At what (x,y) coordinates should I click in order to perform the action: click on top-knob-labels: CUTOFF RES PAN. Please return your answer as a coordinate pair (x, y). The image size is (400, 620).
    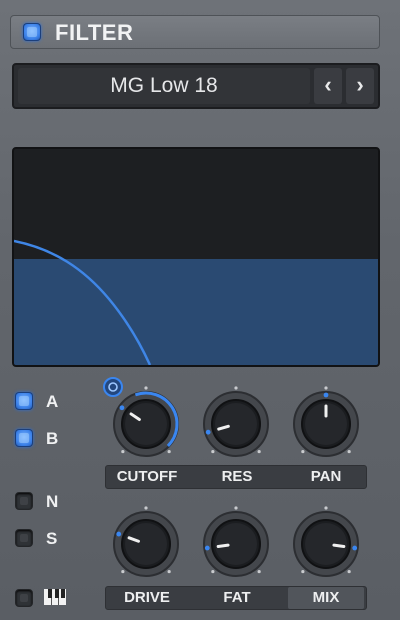
    Looking at the image, I should click on (236, 477).